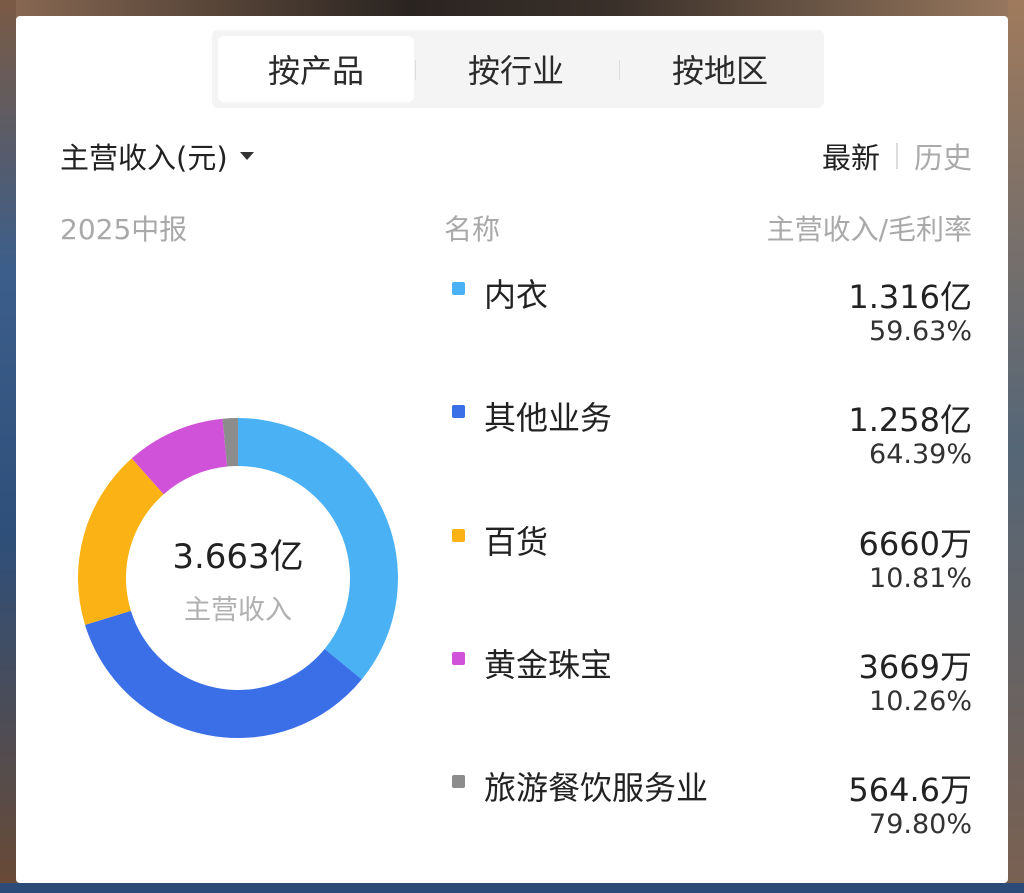 The image size is (1024, 893). What do you see at coordinates (124, 229) in the screenshot?
I see `report-period-label: 2025中报` at bounding box center [124, 229].